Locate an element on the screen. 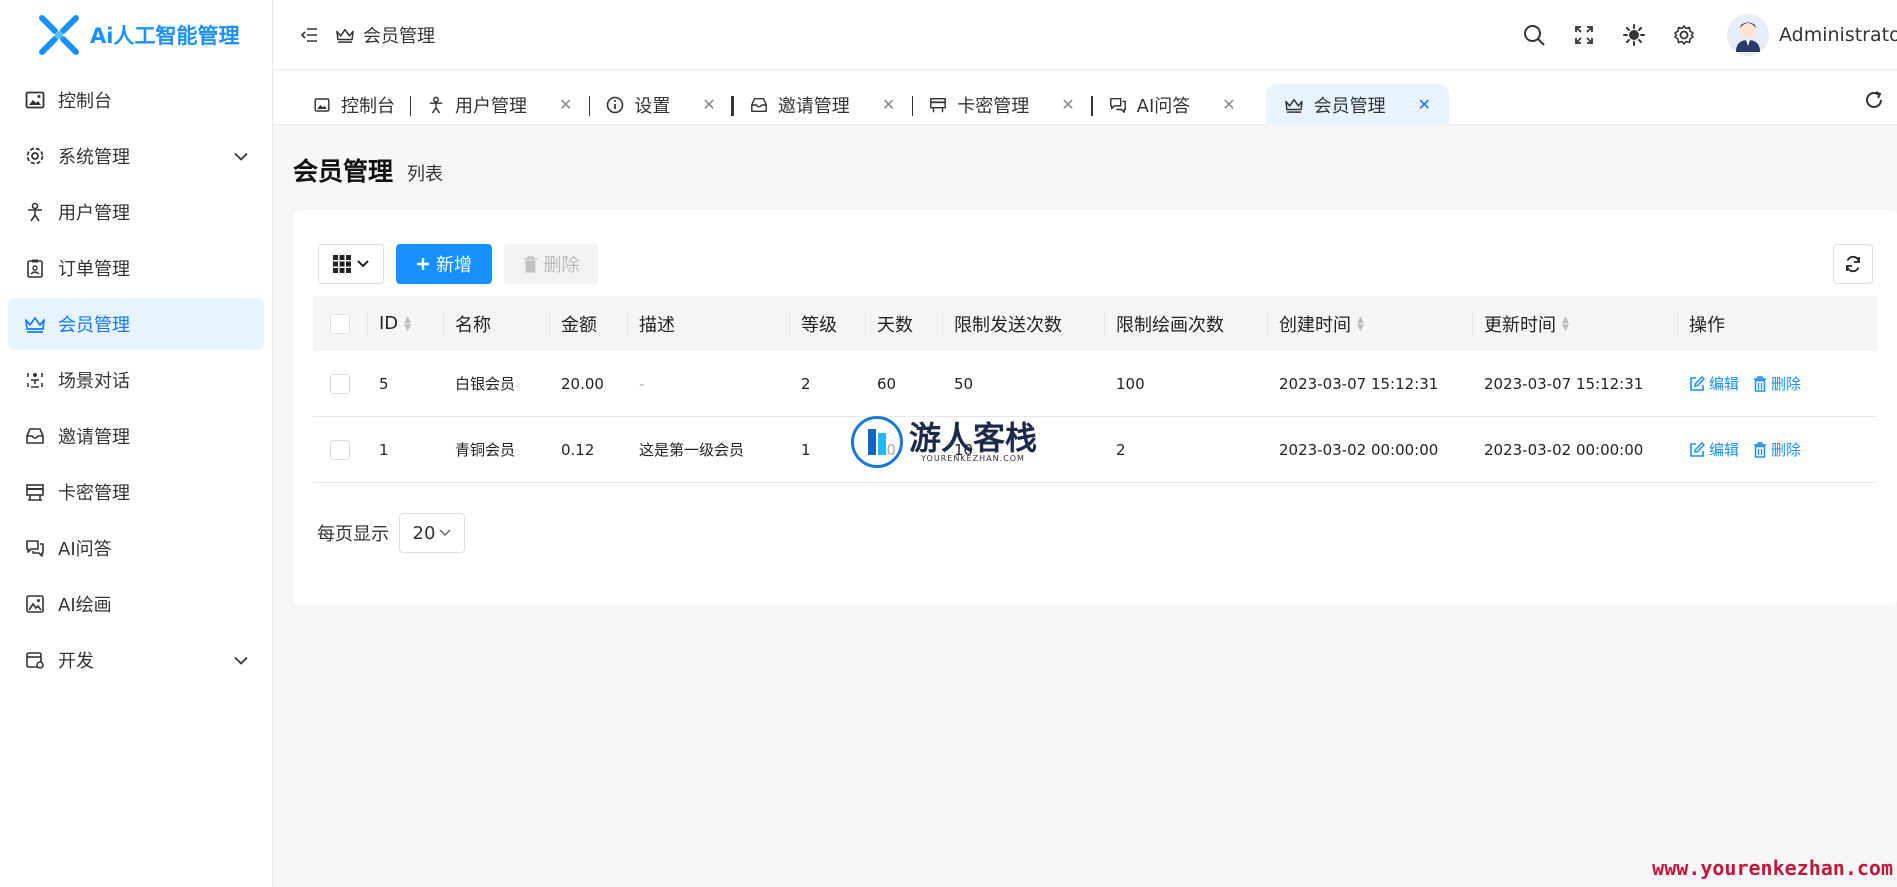 The height and width of the screenshot is (887, 1897). sidebar-item-dev: 开发 is located at coordinates (136, 660).